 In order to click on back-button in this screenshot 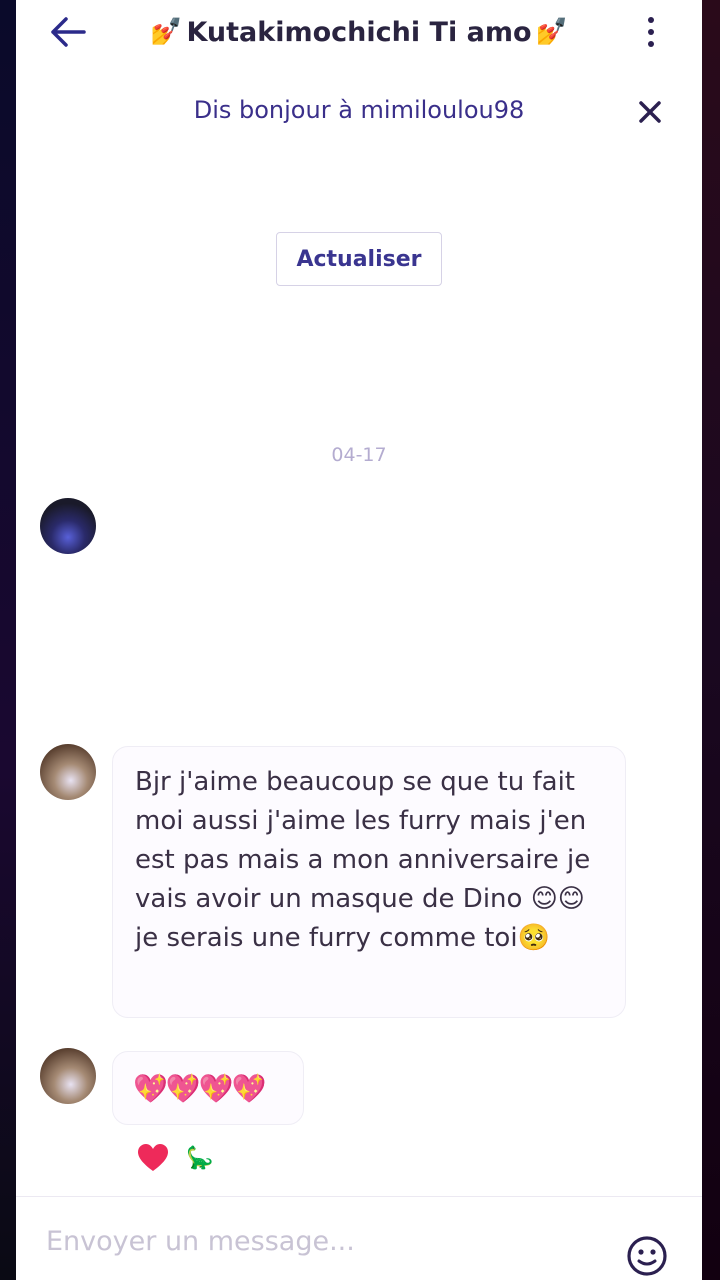, I will do `click(68, 32)`.